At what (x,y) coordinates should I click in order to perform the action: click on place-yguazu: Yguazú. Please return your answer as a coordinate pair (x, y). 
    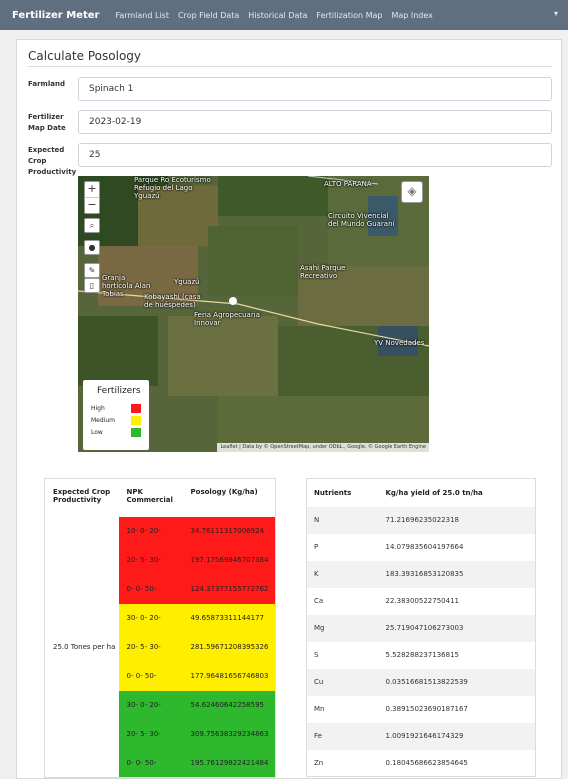
    Looking at the image, I should click on (187, 282).